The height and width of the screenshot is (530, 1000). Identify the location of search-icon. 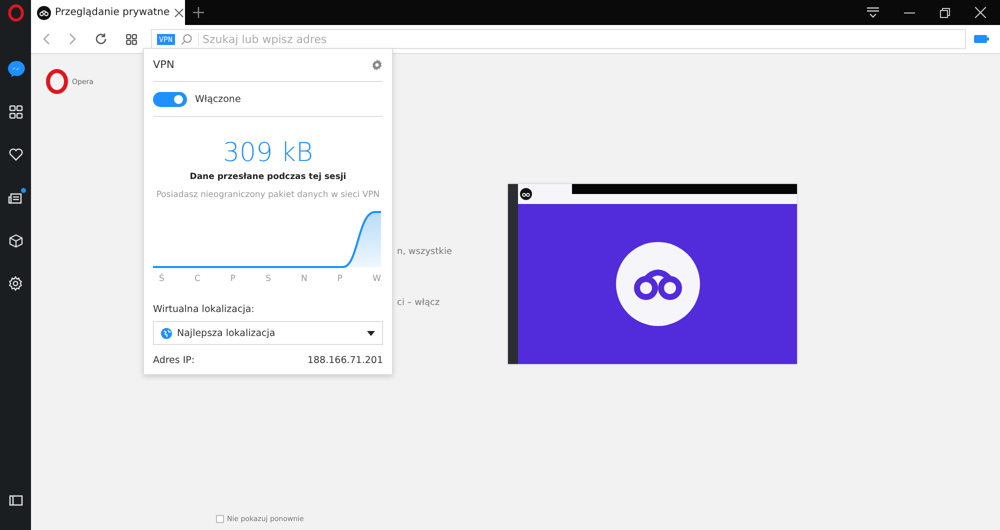
(186, 39).